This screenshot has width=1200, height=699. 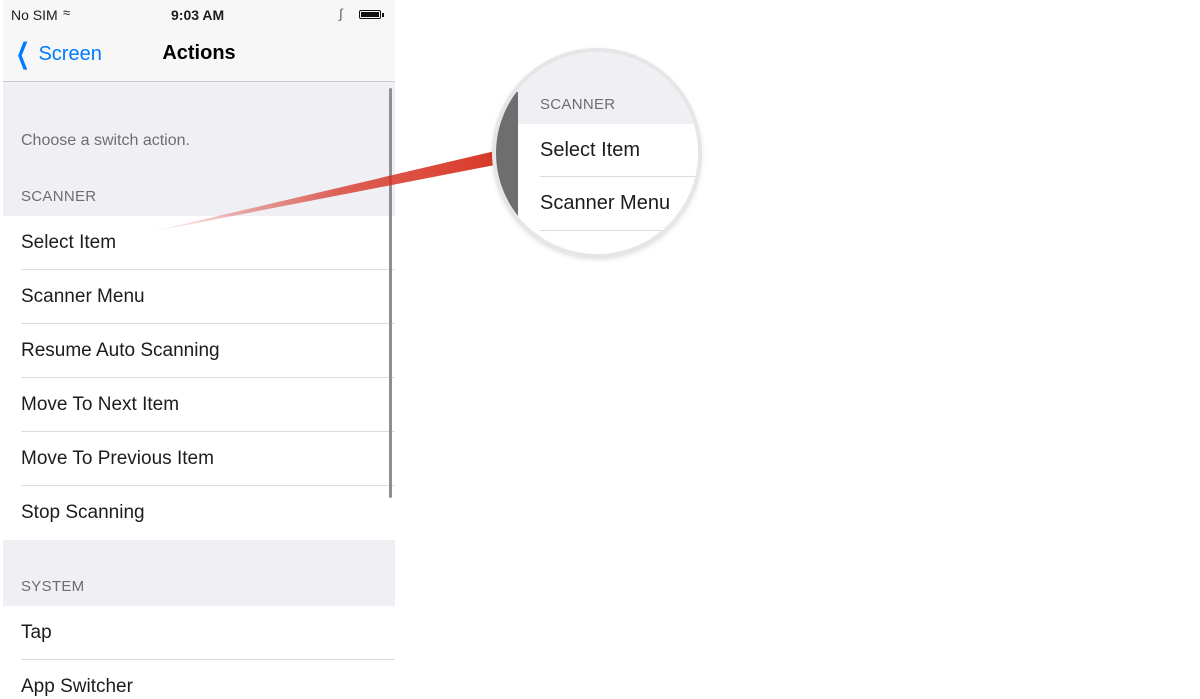 What do you see at coordinates (199, 679) in the screenshot?
I see `list-item-app-switcher: App Switcher` at bounding box center [199, 679].